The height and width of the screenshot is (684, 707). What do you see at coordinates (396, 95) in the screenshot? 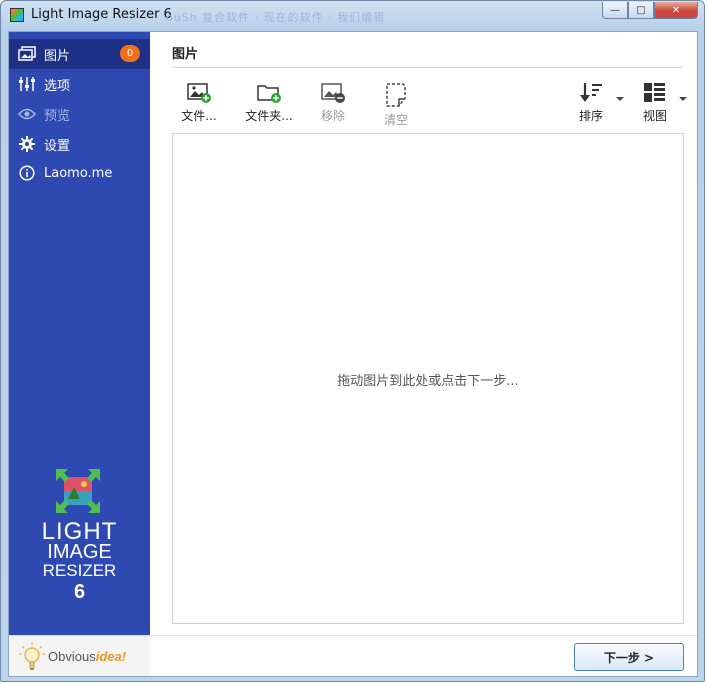
I see `clear-icon` at bounding box center [396, 95].